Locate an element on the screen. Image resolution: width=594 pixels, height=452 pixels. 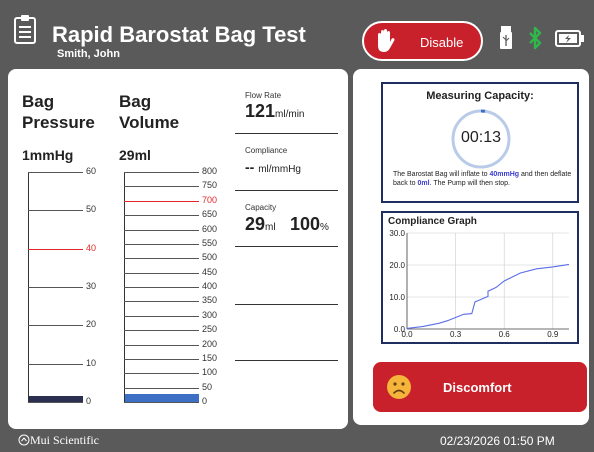
pressure-unit: mmHg is located at coordinates (51, 155).